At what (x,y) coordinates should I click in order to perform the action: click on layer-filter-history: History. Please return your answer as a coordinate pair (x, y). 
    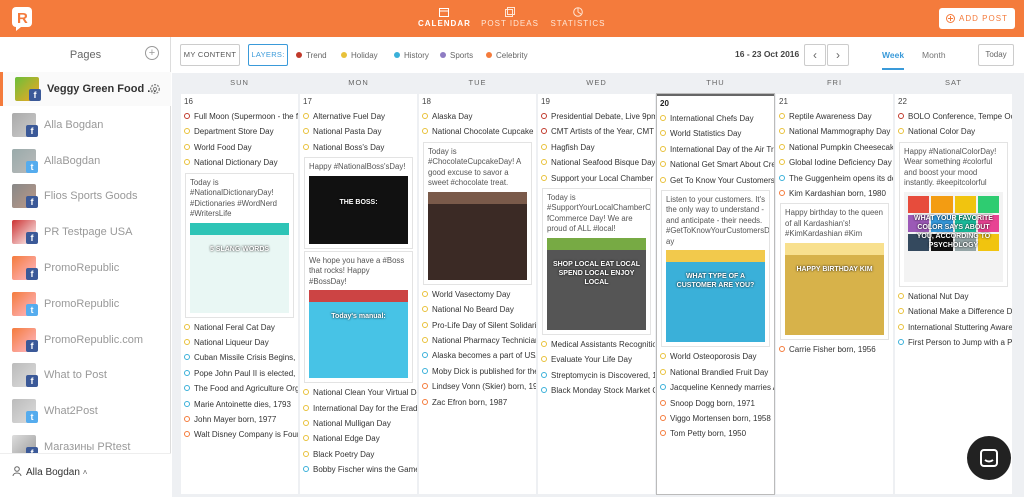
    Looking at the image, I should click on (411, 55).